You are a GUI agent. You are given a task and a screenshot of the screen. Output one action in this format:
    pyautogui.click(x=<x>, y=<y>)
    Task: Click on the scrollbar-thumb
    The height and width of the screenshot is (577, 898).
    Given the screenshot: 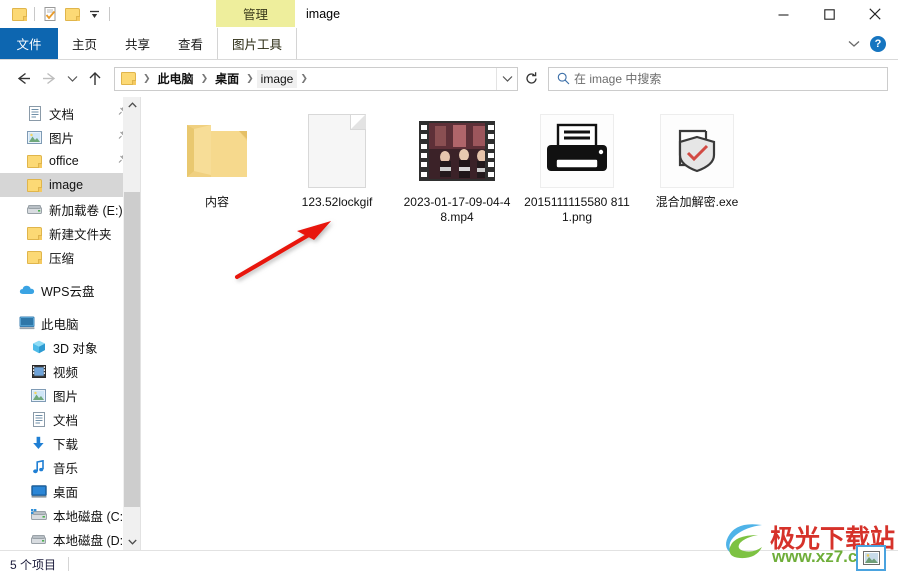 What is the action you would take?
    pyautogui.click(x=132, y=349)
    